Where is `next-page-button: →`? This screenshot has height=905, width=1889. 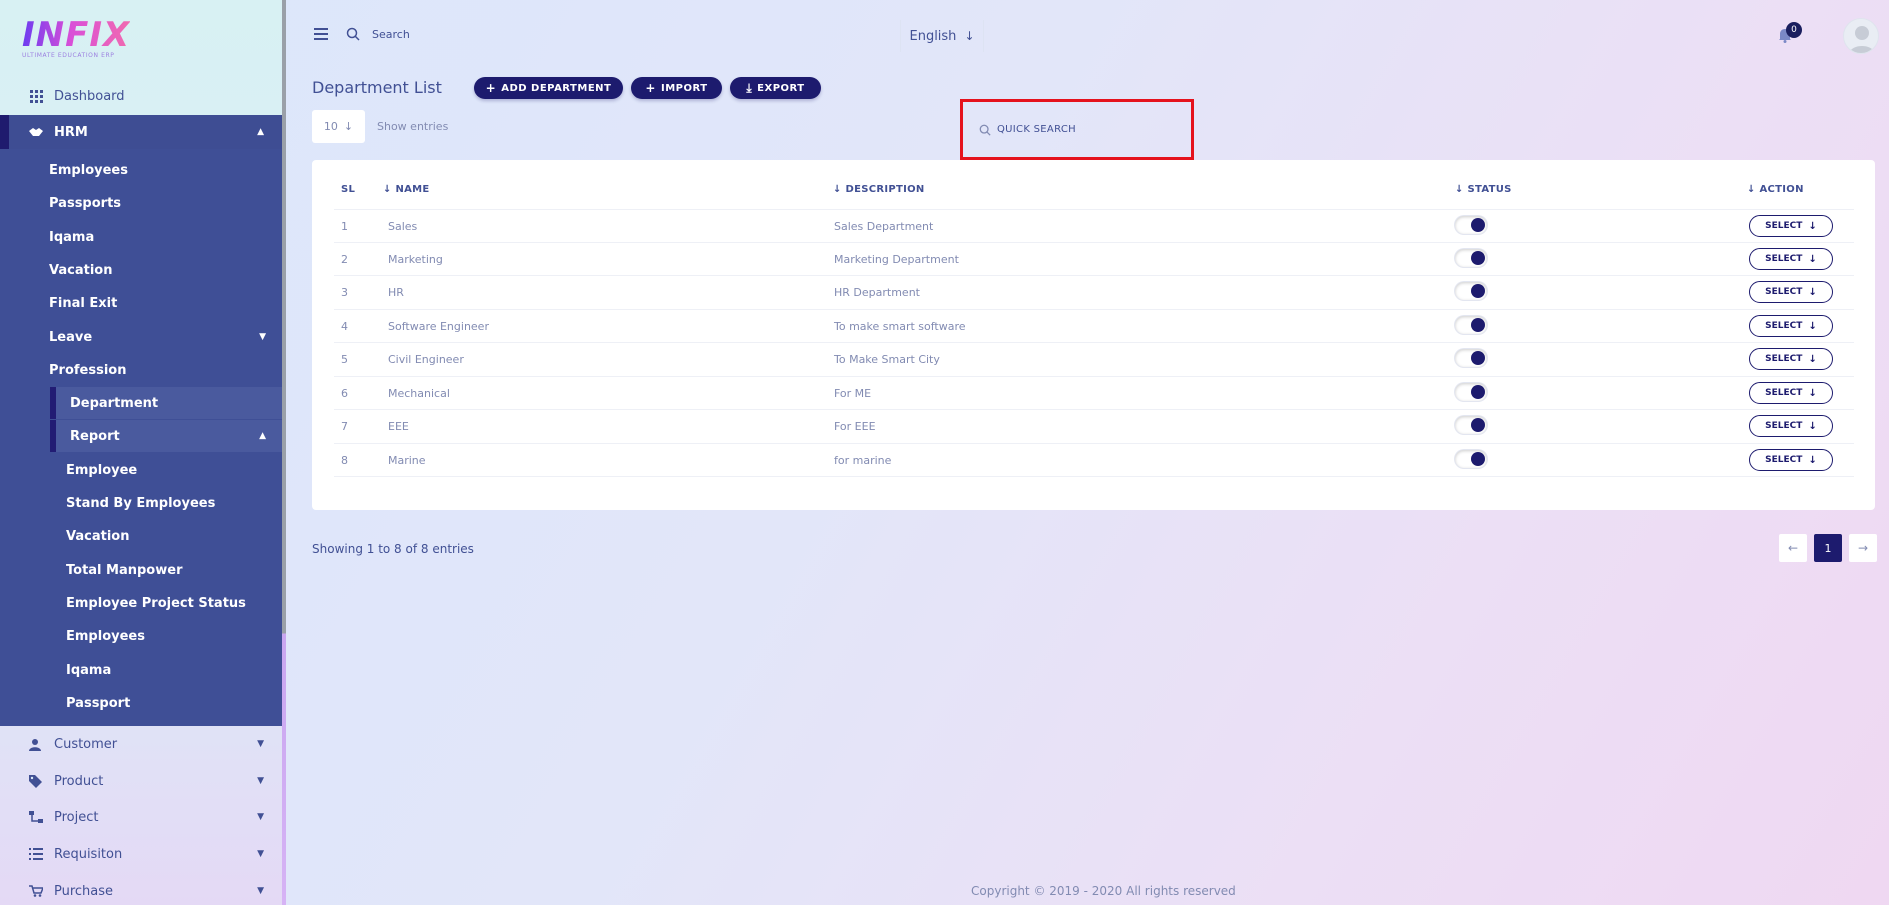 next-page-button: → is located at coordinates (1863, 548).